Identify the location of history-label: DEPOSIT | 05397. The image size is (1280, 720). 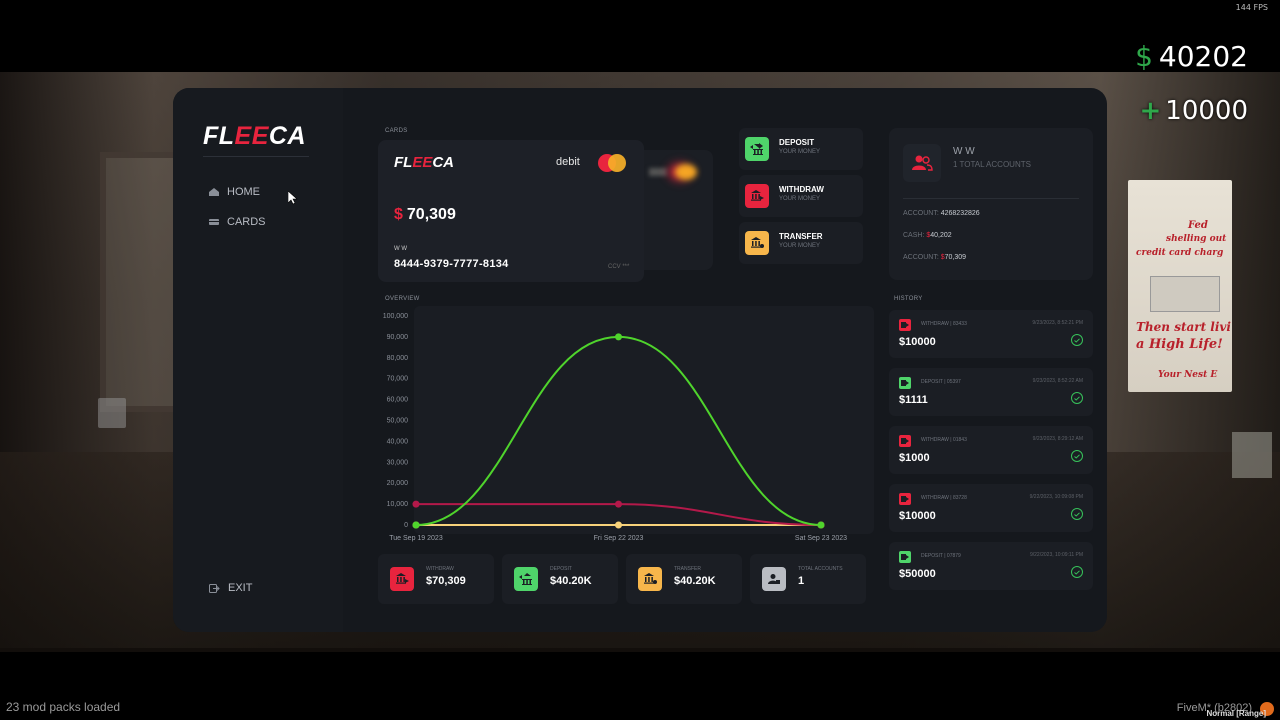
(941, 382).